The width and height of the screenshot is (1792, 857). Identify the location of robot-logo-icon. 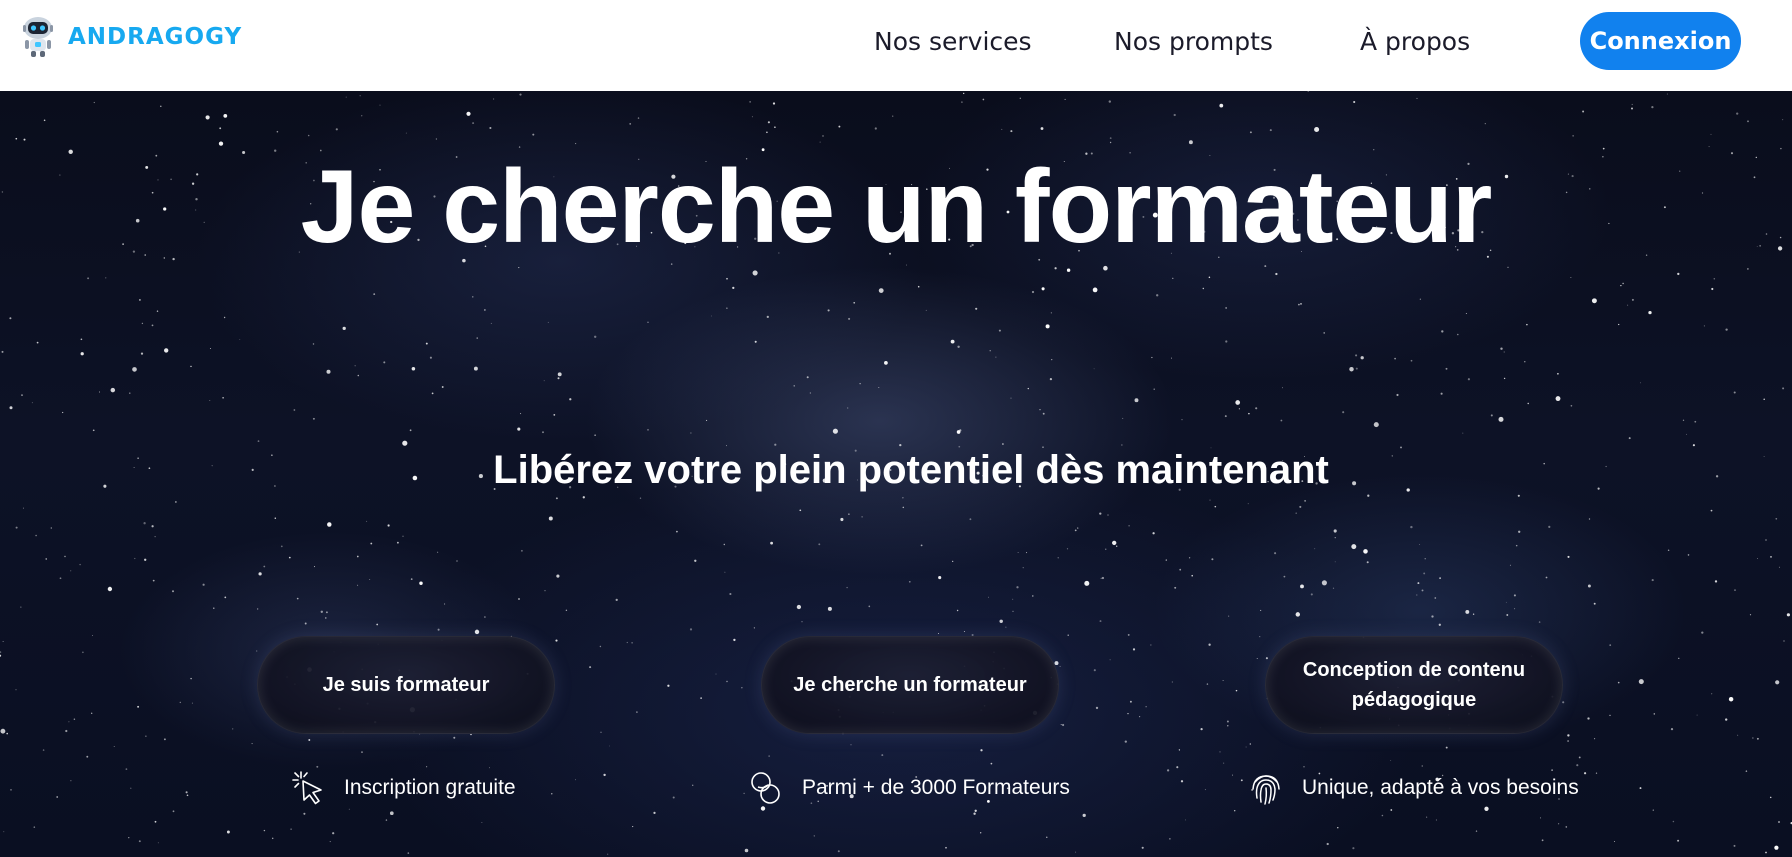
(38, 37).